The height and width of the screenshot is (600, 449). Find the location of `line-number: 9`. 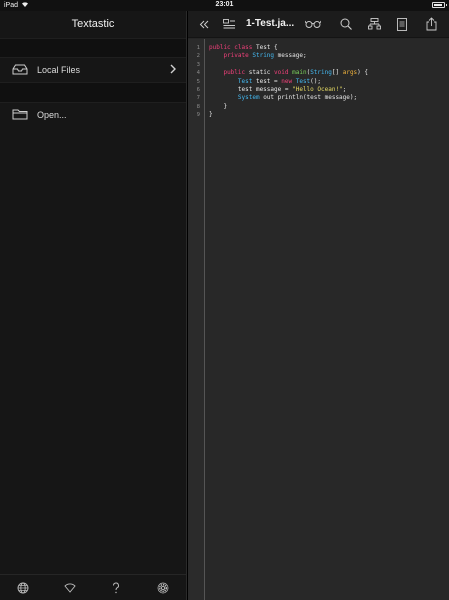

line-number: 9 is located at coordinates (198, 115).